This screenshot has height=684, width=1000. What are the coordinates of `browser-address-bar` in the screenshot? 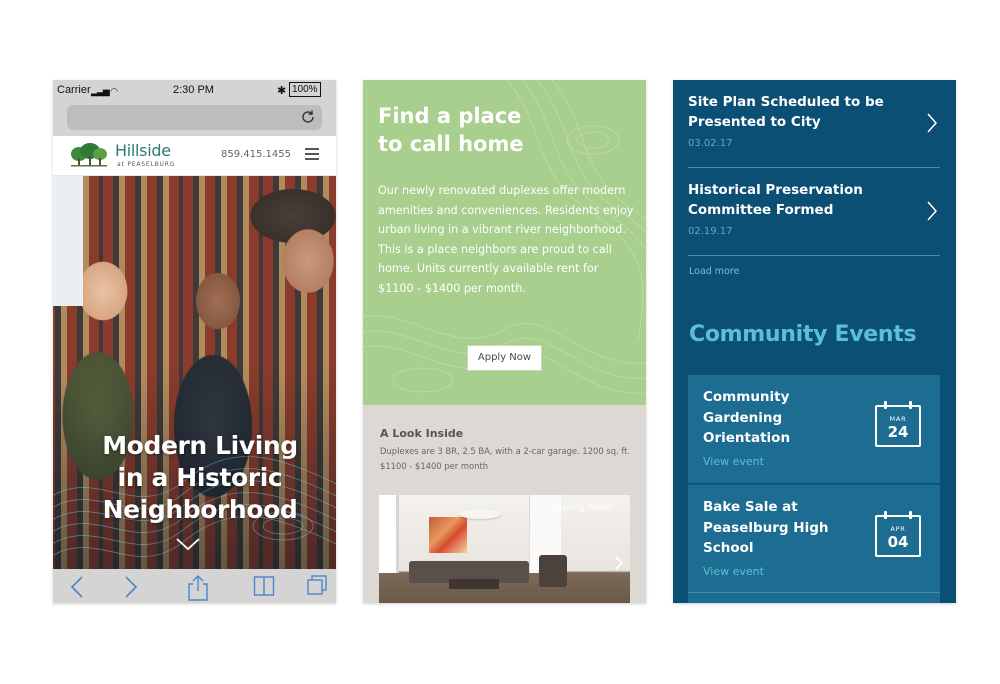 It's located at (194, 118).